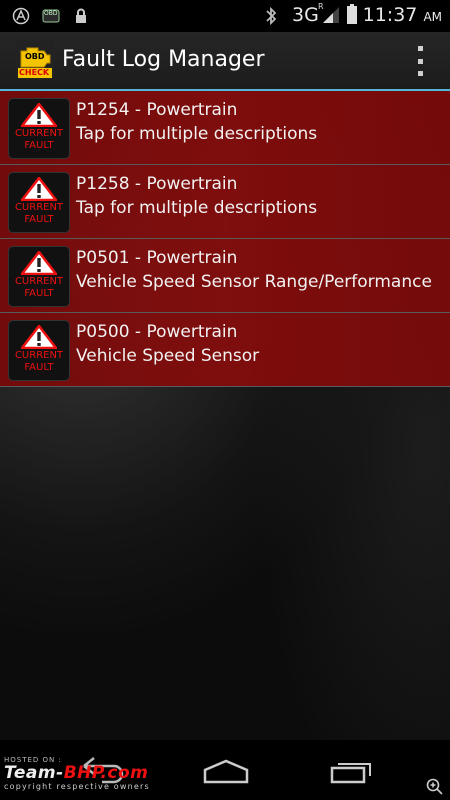 The height and width of the screenshot is (800, 450). Describe the element at coordinates (168, 356) in the screenshot. I see `fault-description: Vehicle Speed Sensor` at that location.